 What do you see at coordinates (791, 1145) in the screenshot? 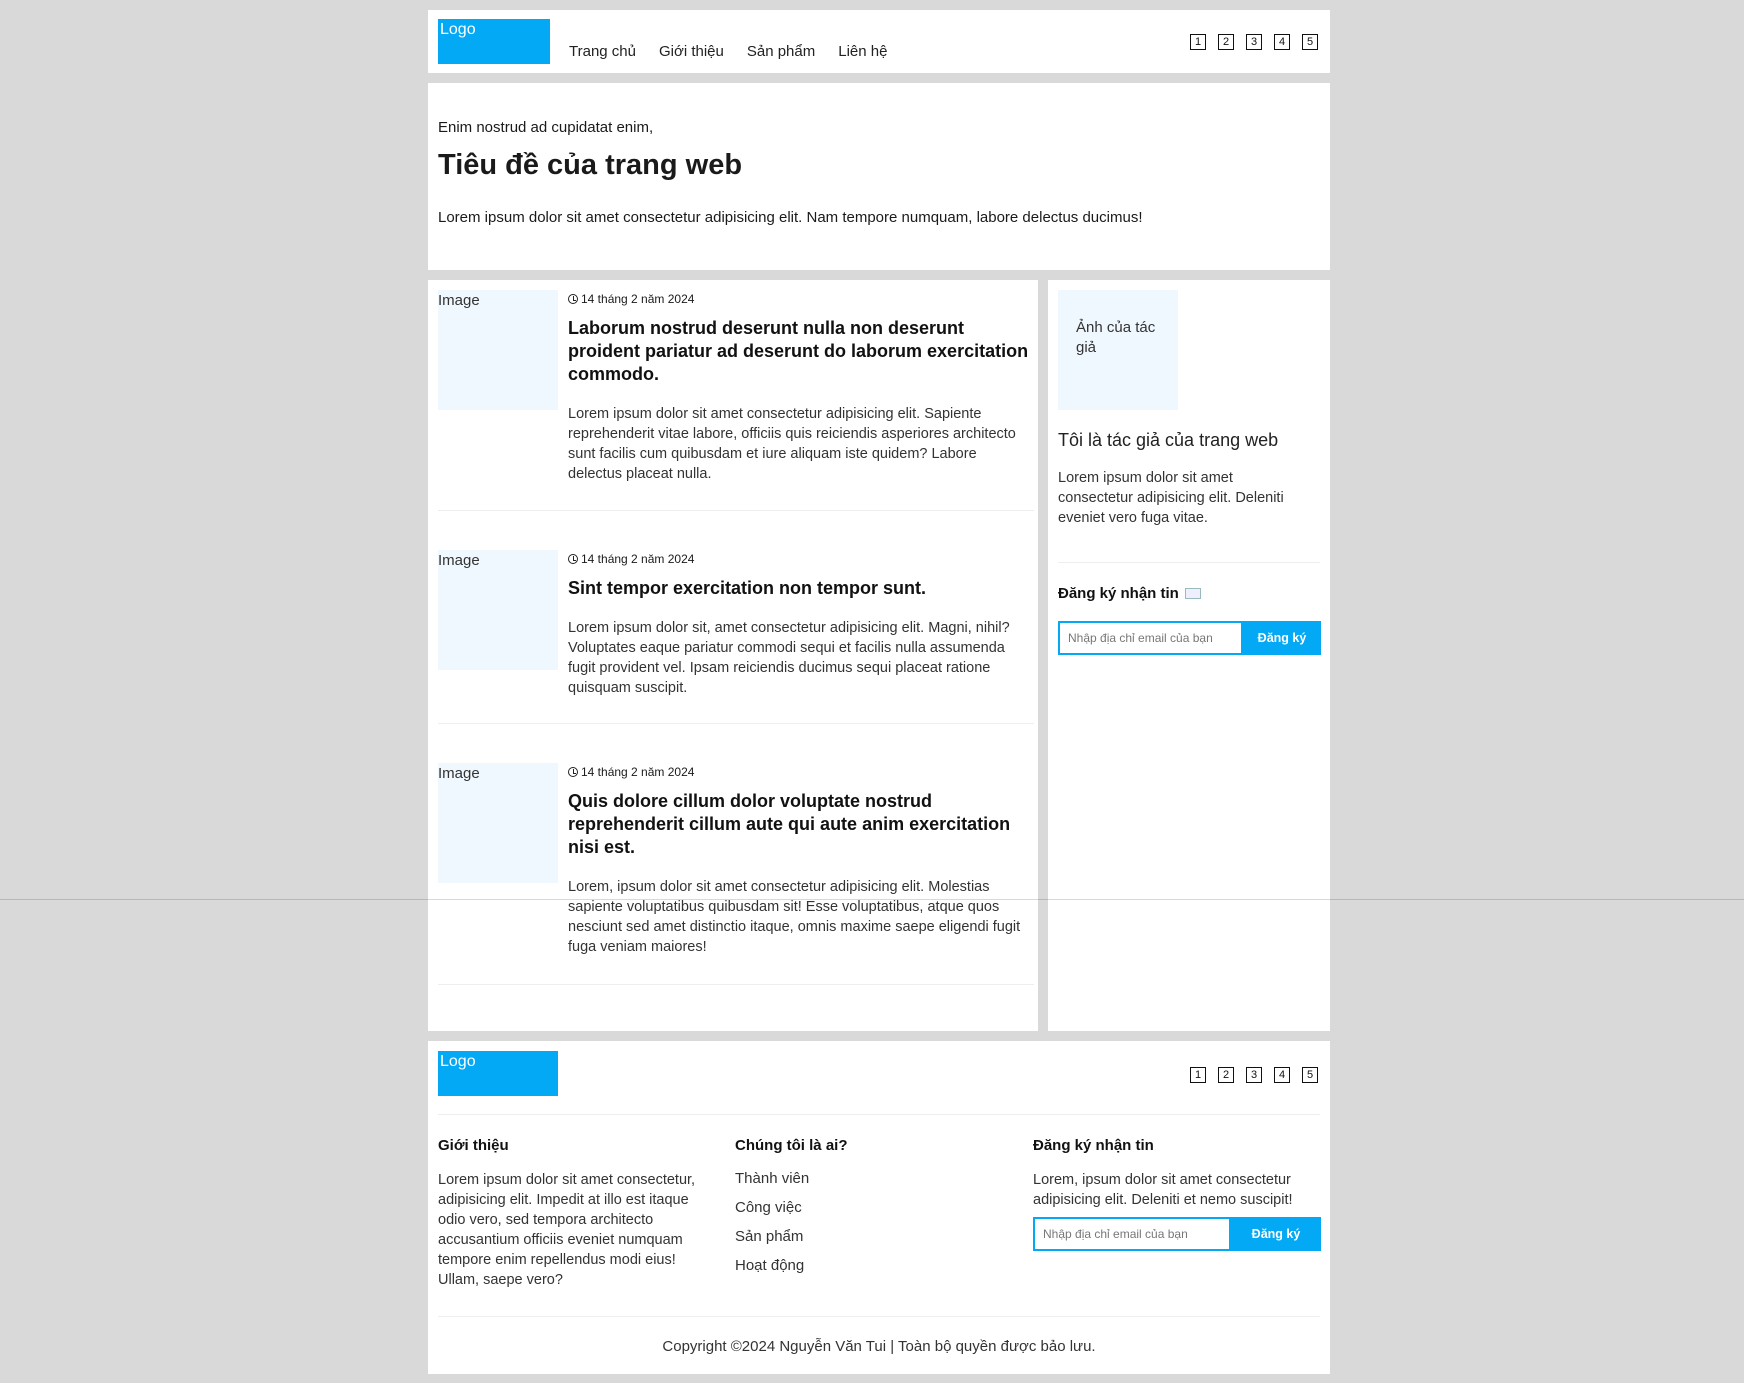
I see `footer-who-title: Chúng tôi là ai?` at bounding box center [791, 1145].